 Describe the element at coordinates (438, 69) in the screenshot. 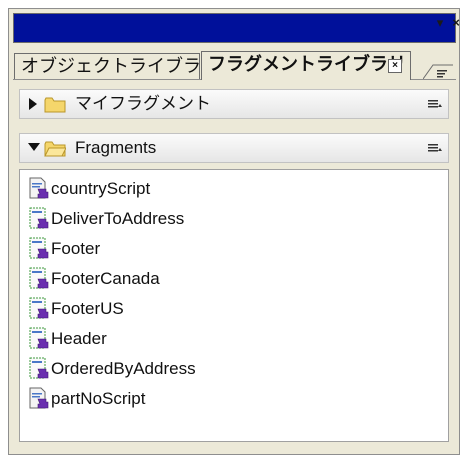

I see `tab-list-menu-icon` at that location.